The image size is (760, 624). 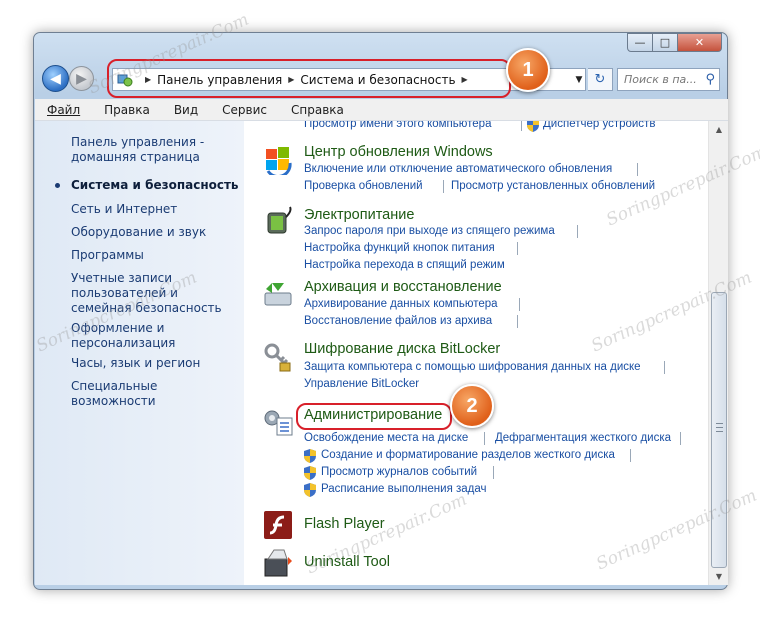 What do you see at coordinates (277, 357) in the screenshot?
I see `bitlocker-keys-icon` at bounding box center [277, 357].